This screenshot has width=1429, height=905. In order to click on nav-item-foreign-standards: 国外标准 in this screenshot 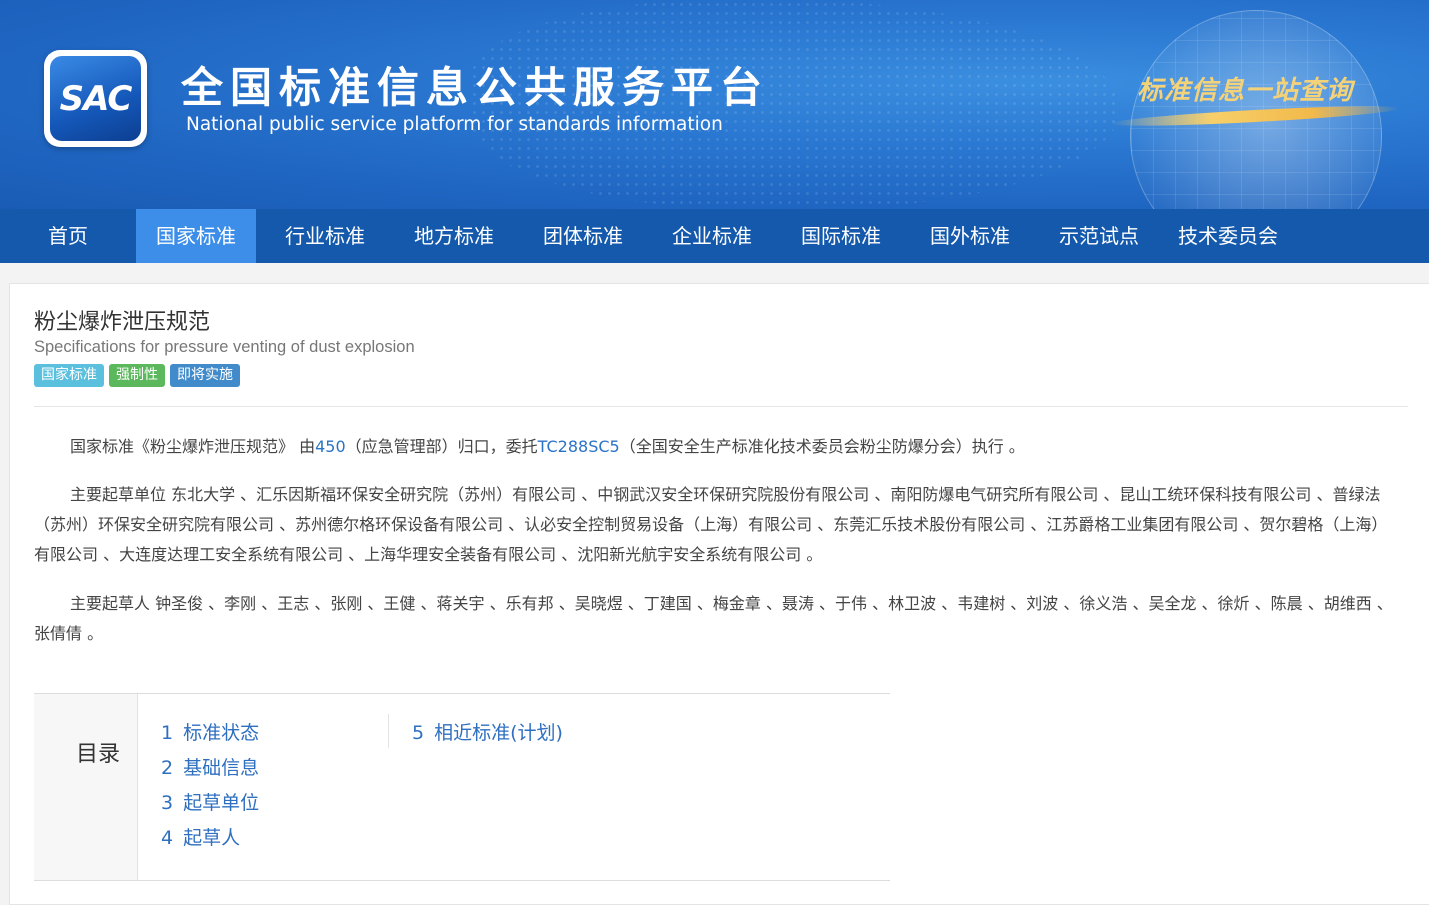, I will do `click(970, 236)`.